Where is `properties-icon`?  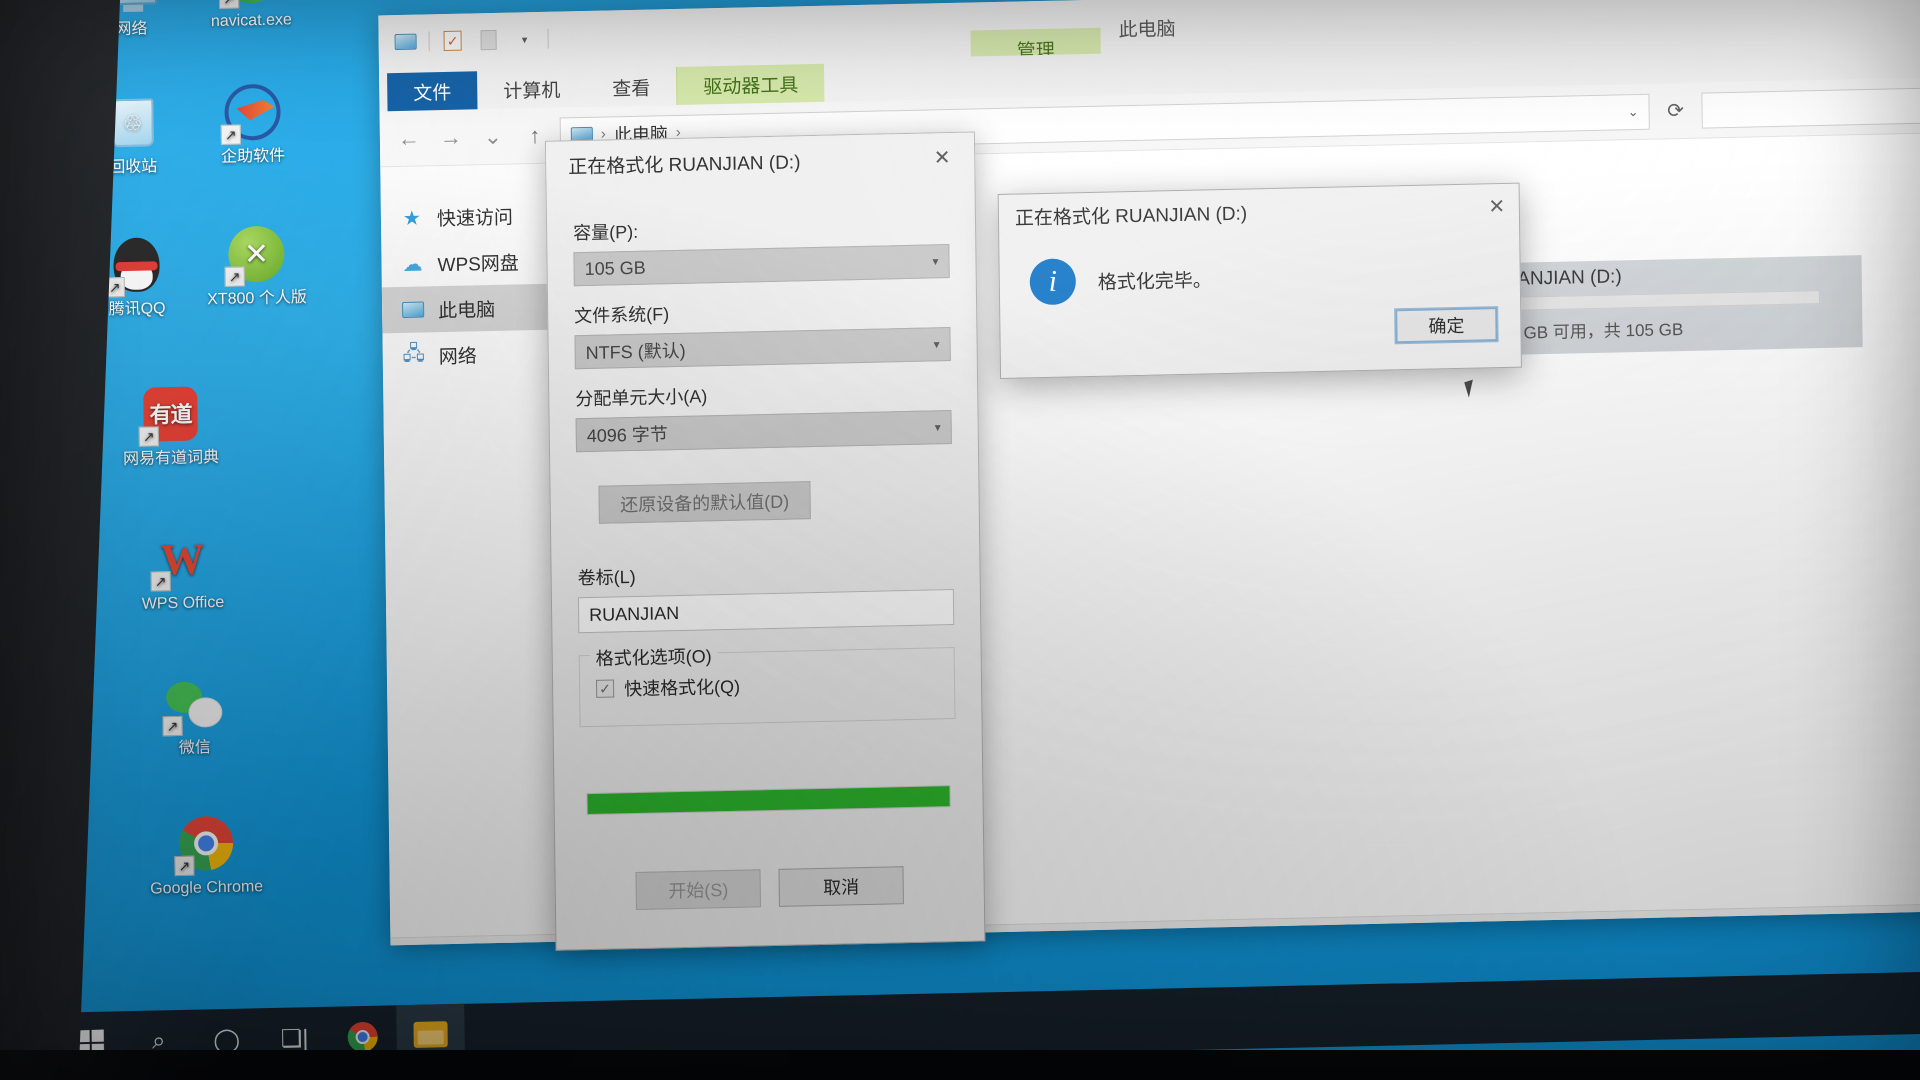
properties-icon is located at coordinates (452, 41).